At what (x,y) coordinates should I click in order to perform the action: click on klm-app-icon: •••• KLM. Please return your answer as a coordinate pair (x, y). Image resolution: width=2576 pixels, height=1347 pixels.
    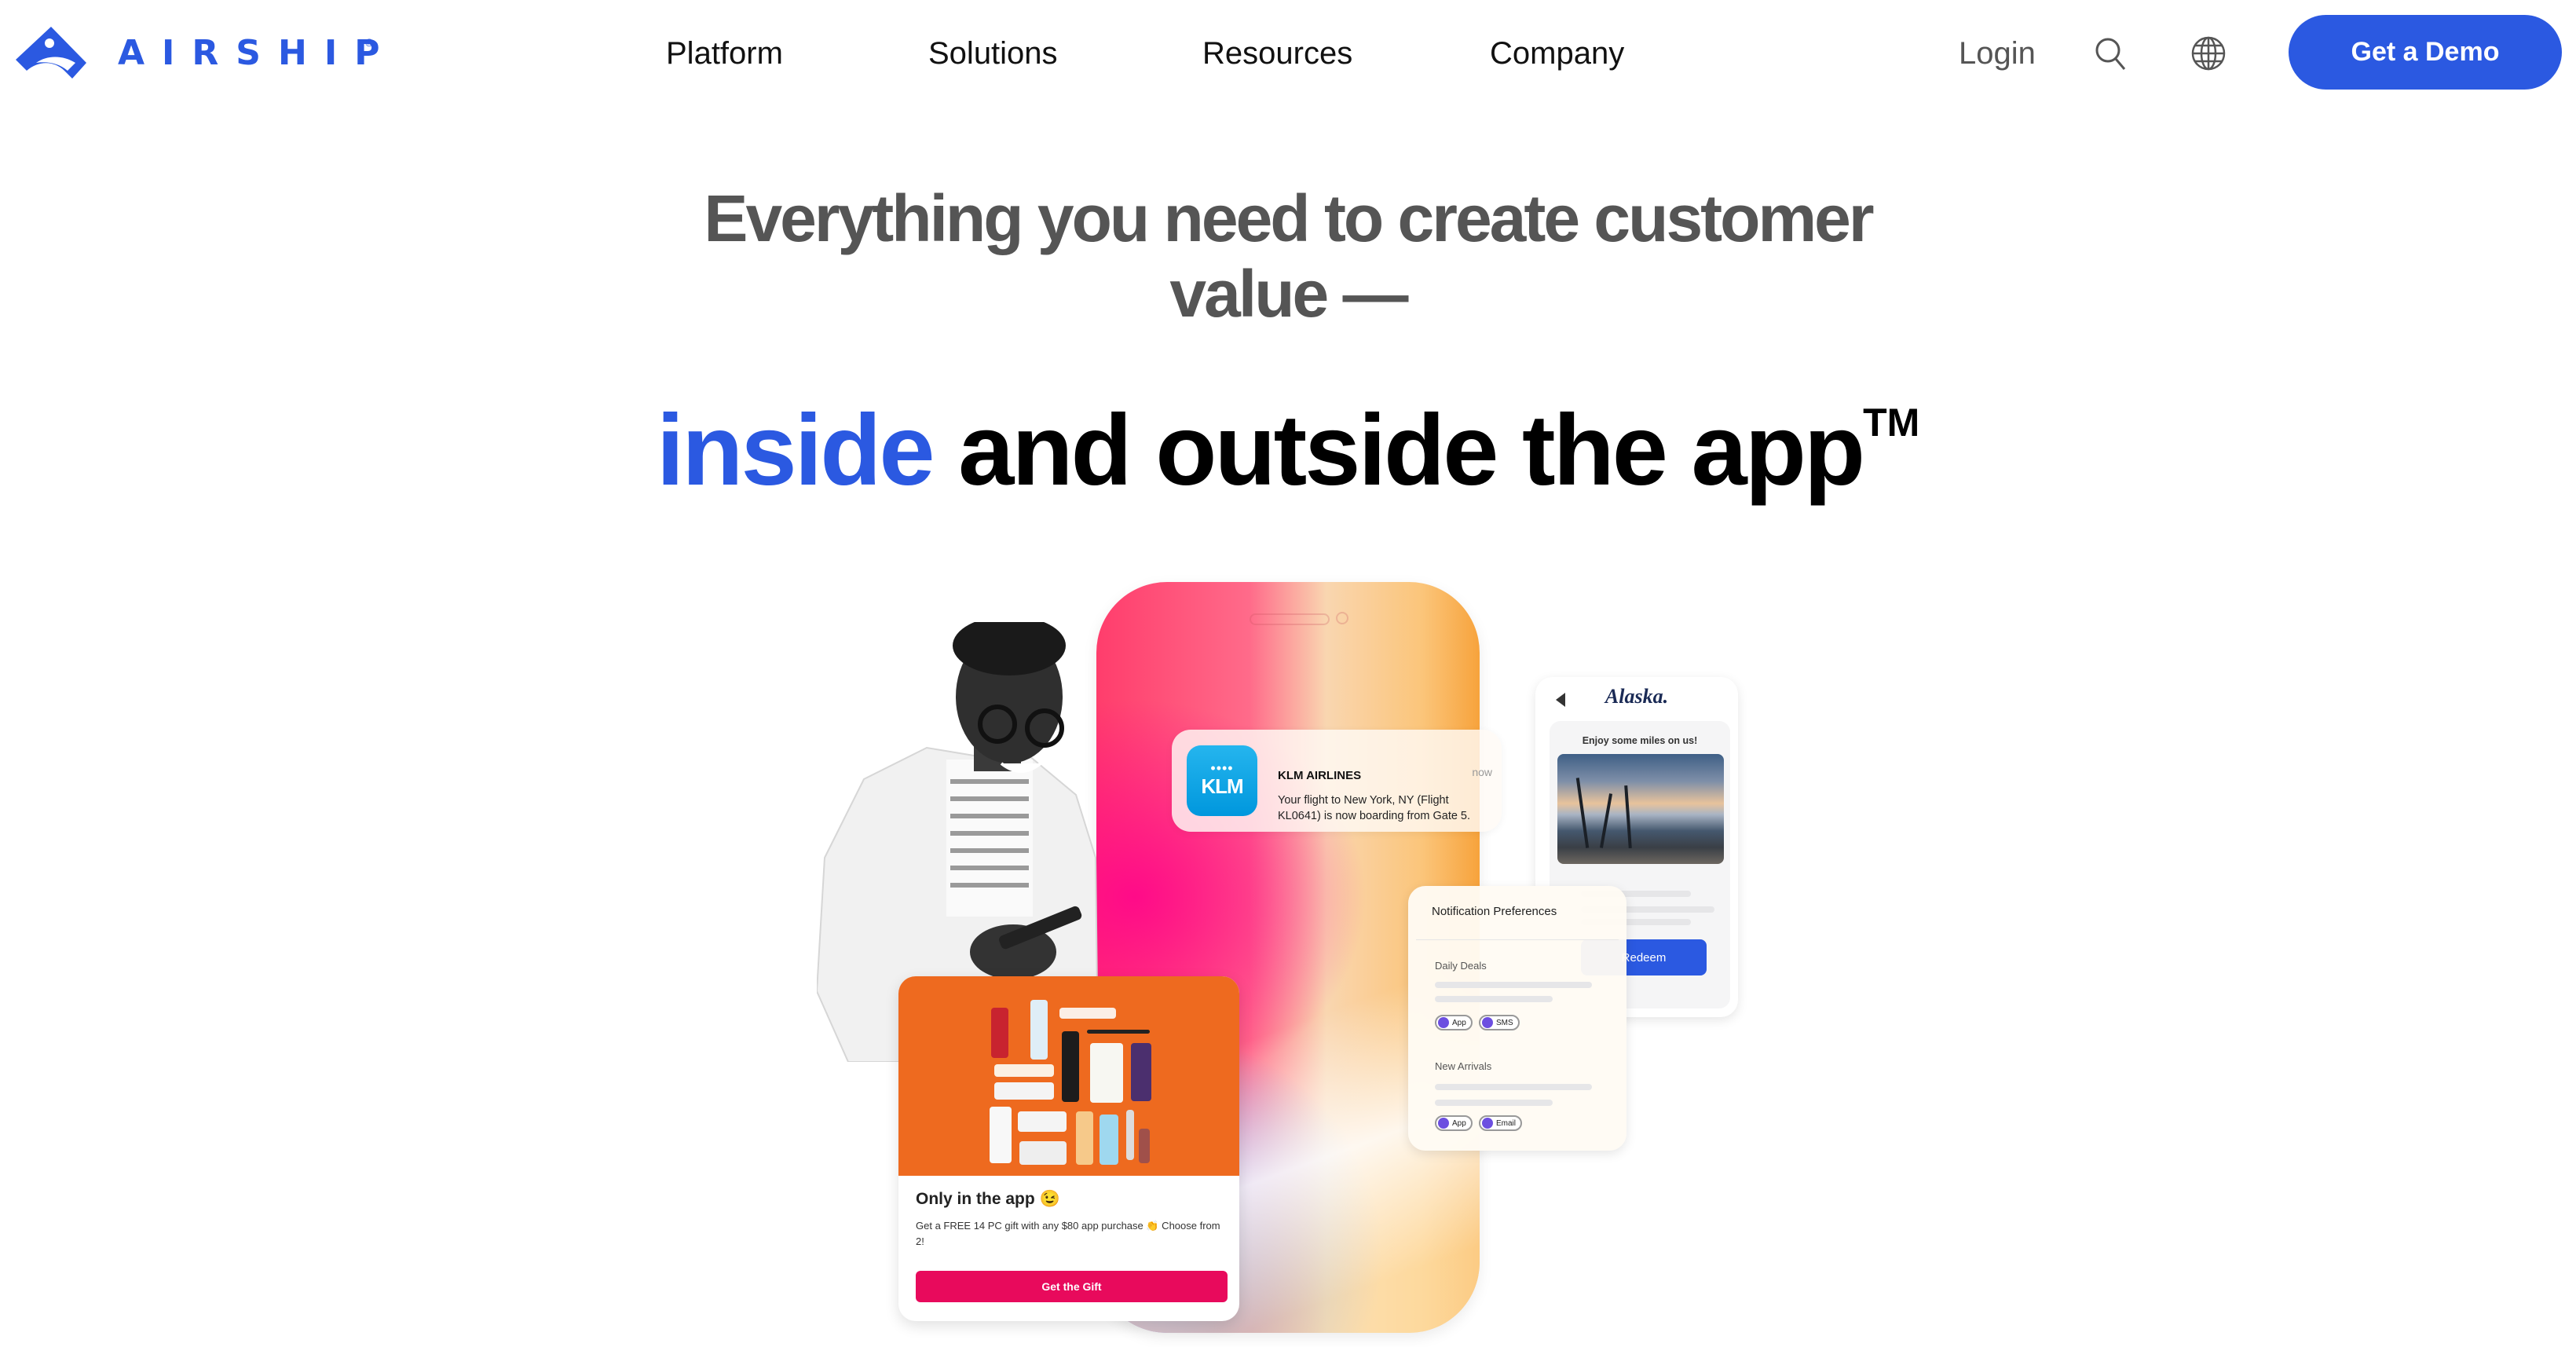
    Looking at the image, I should click on (1222, 780).